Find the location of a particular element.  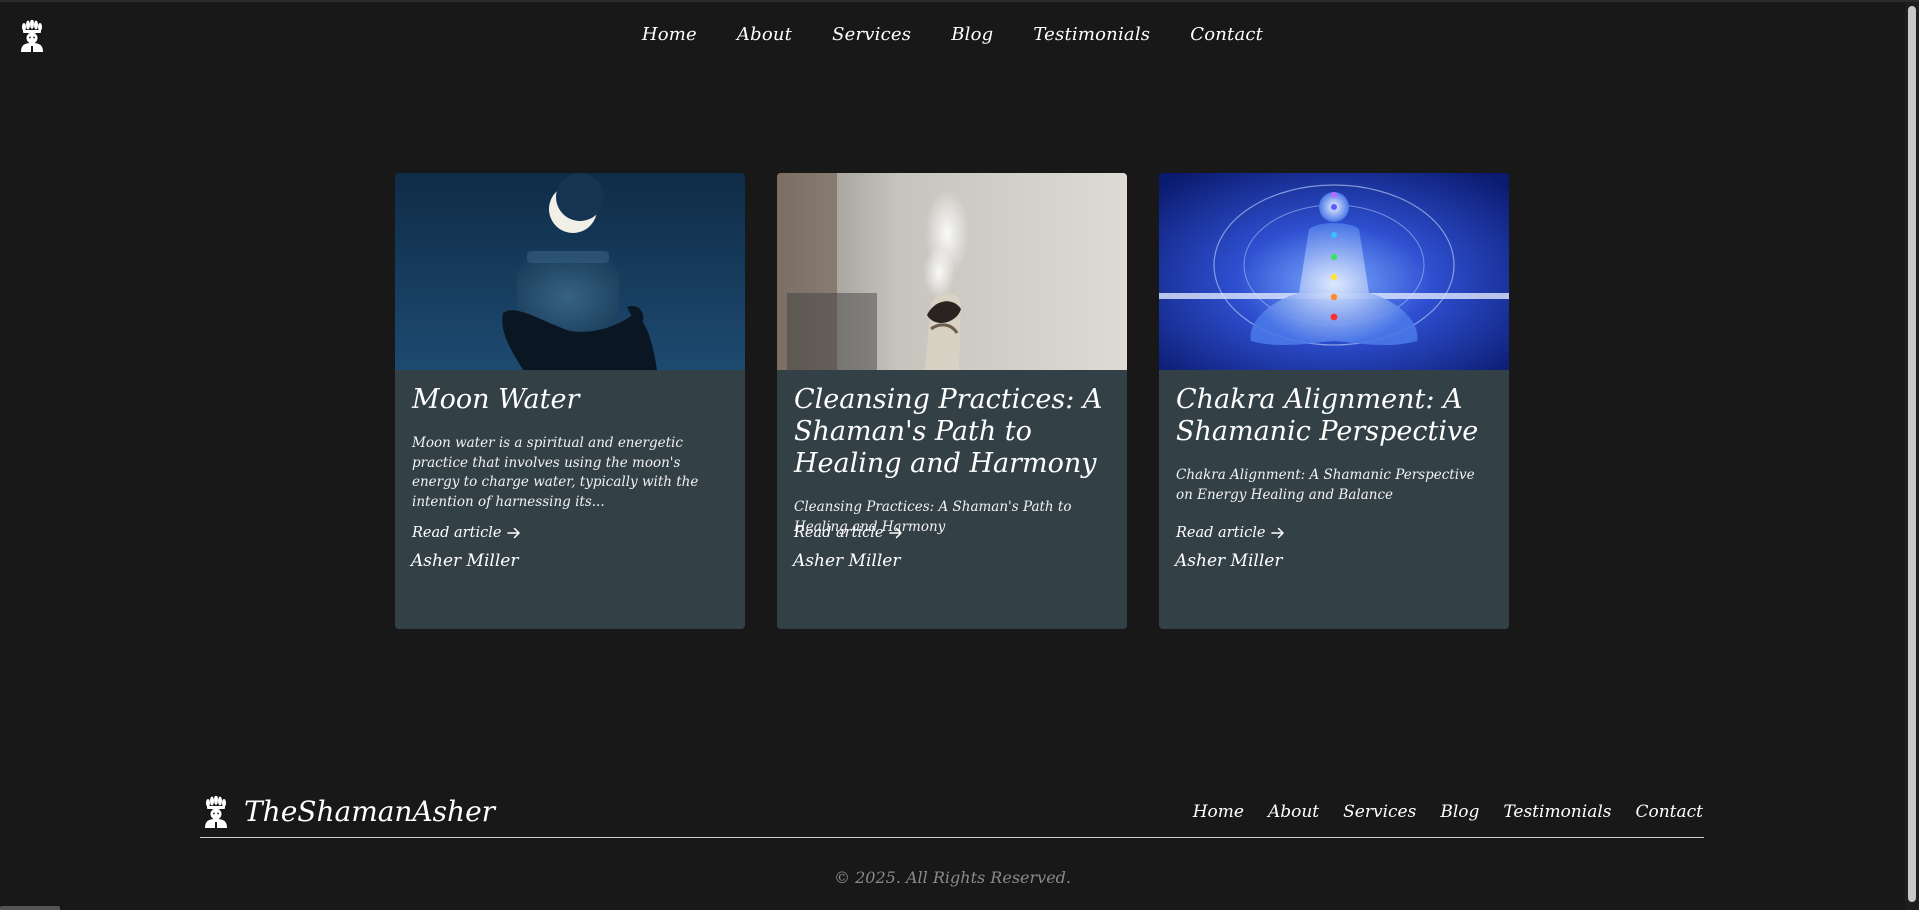

card-image-chakra is located at coordinates (1334, 271).